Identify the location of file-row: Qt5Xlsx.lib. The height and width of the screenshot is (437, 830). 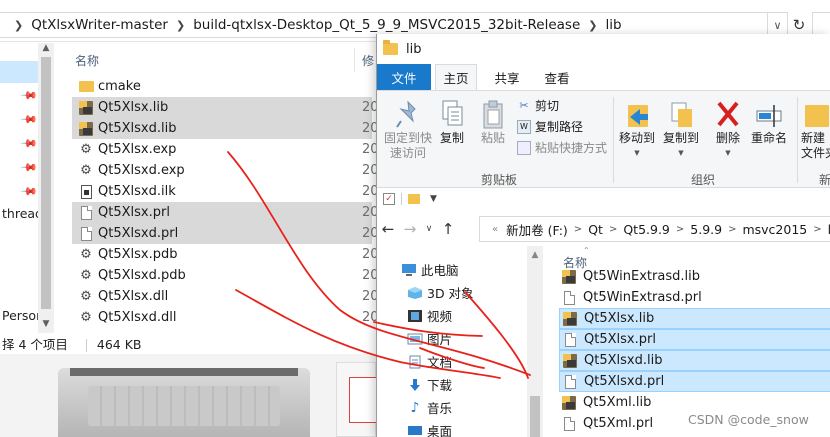
(694, 318).